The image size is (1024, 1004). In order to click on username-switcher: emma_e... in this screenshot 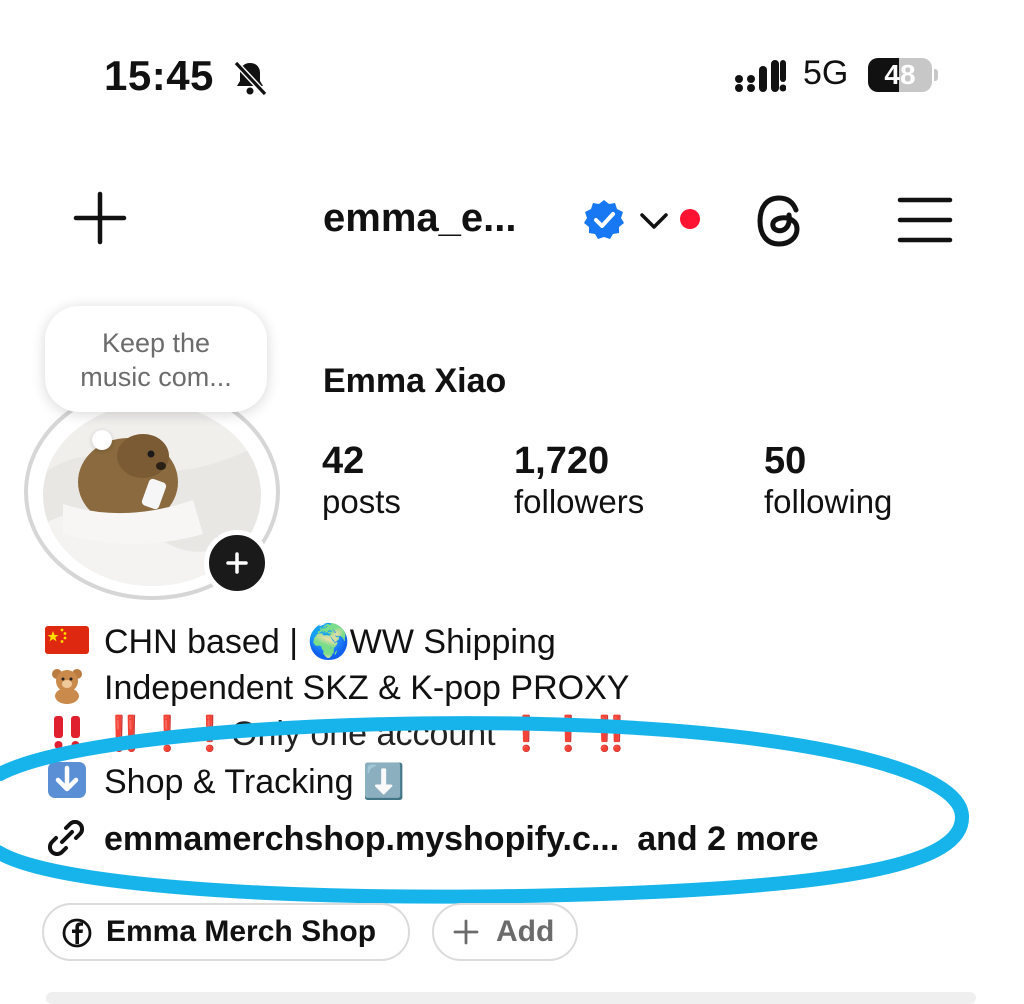, I will do `click(419, 218)`.